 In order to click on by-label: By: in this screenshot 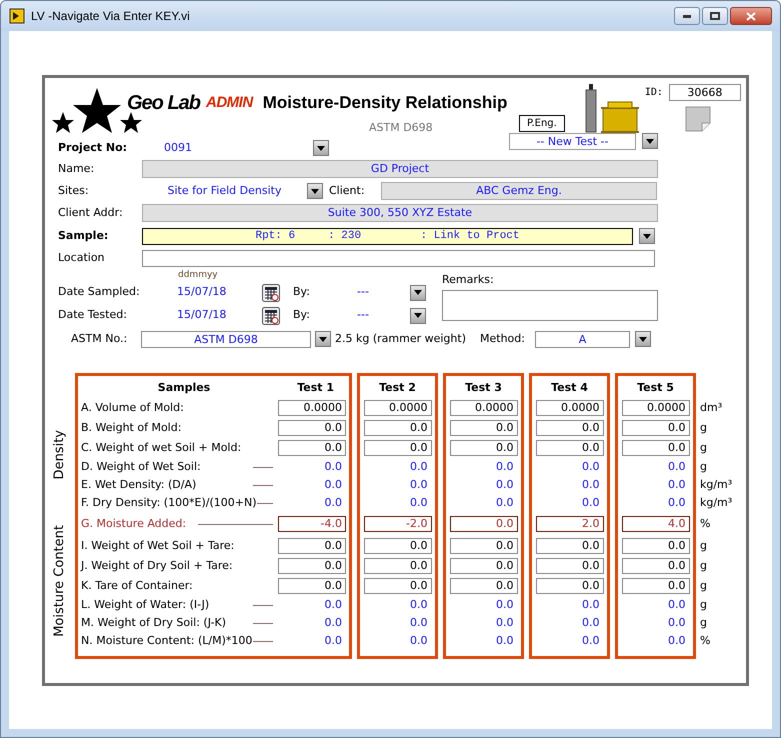, I will do `click(302, 292)`.